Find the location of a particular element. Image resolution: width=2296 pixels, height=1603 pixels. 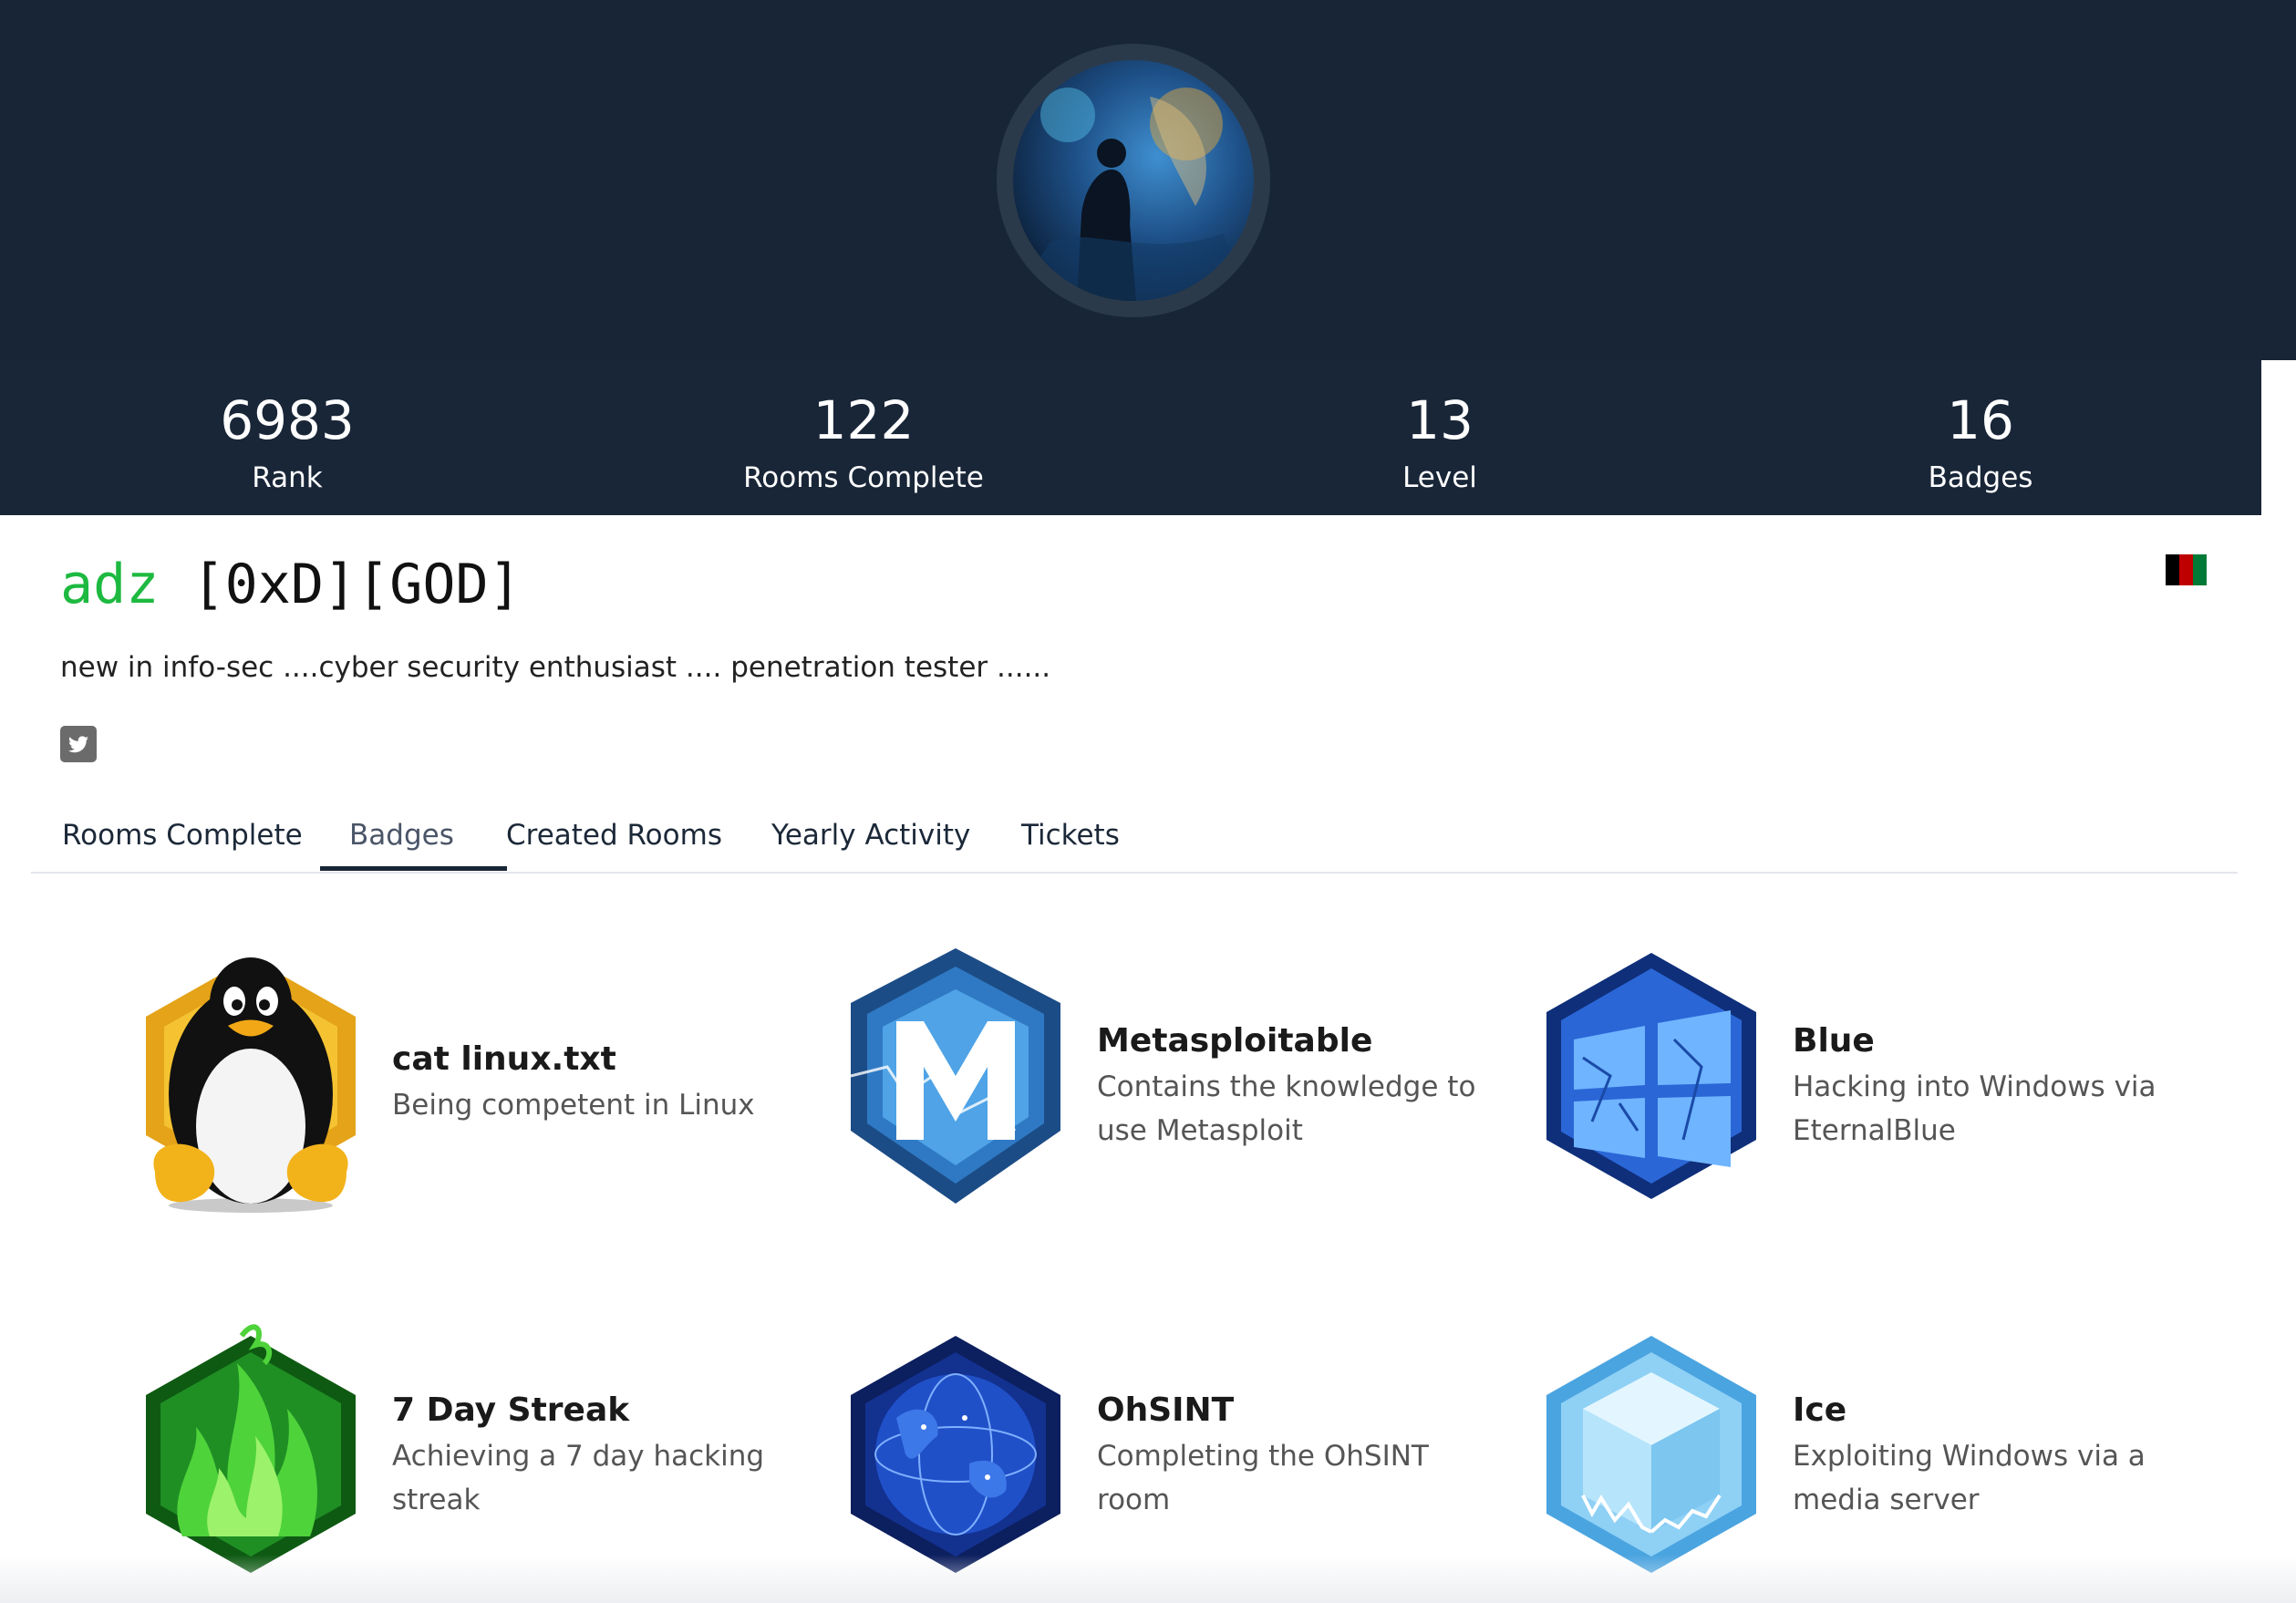

stat-rank: 6983 Rank is located at coordinates (287, 443).